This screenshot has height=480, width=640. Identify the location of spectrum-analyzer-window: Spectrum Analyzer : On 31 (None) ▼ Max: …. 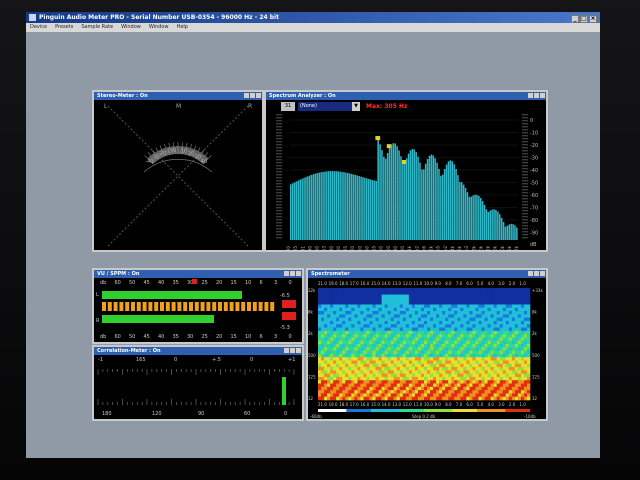
(406, 171).